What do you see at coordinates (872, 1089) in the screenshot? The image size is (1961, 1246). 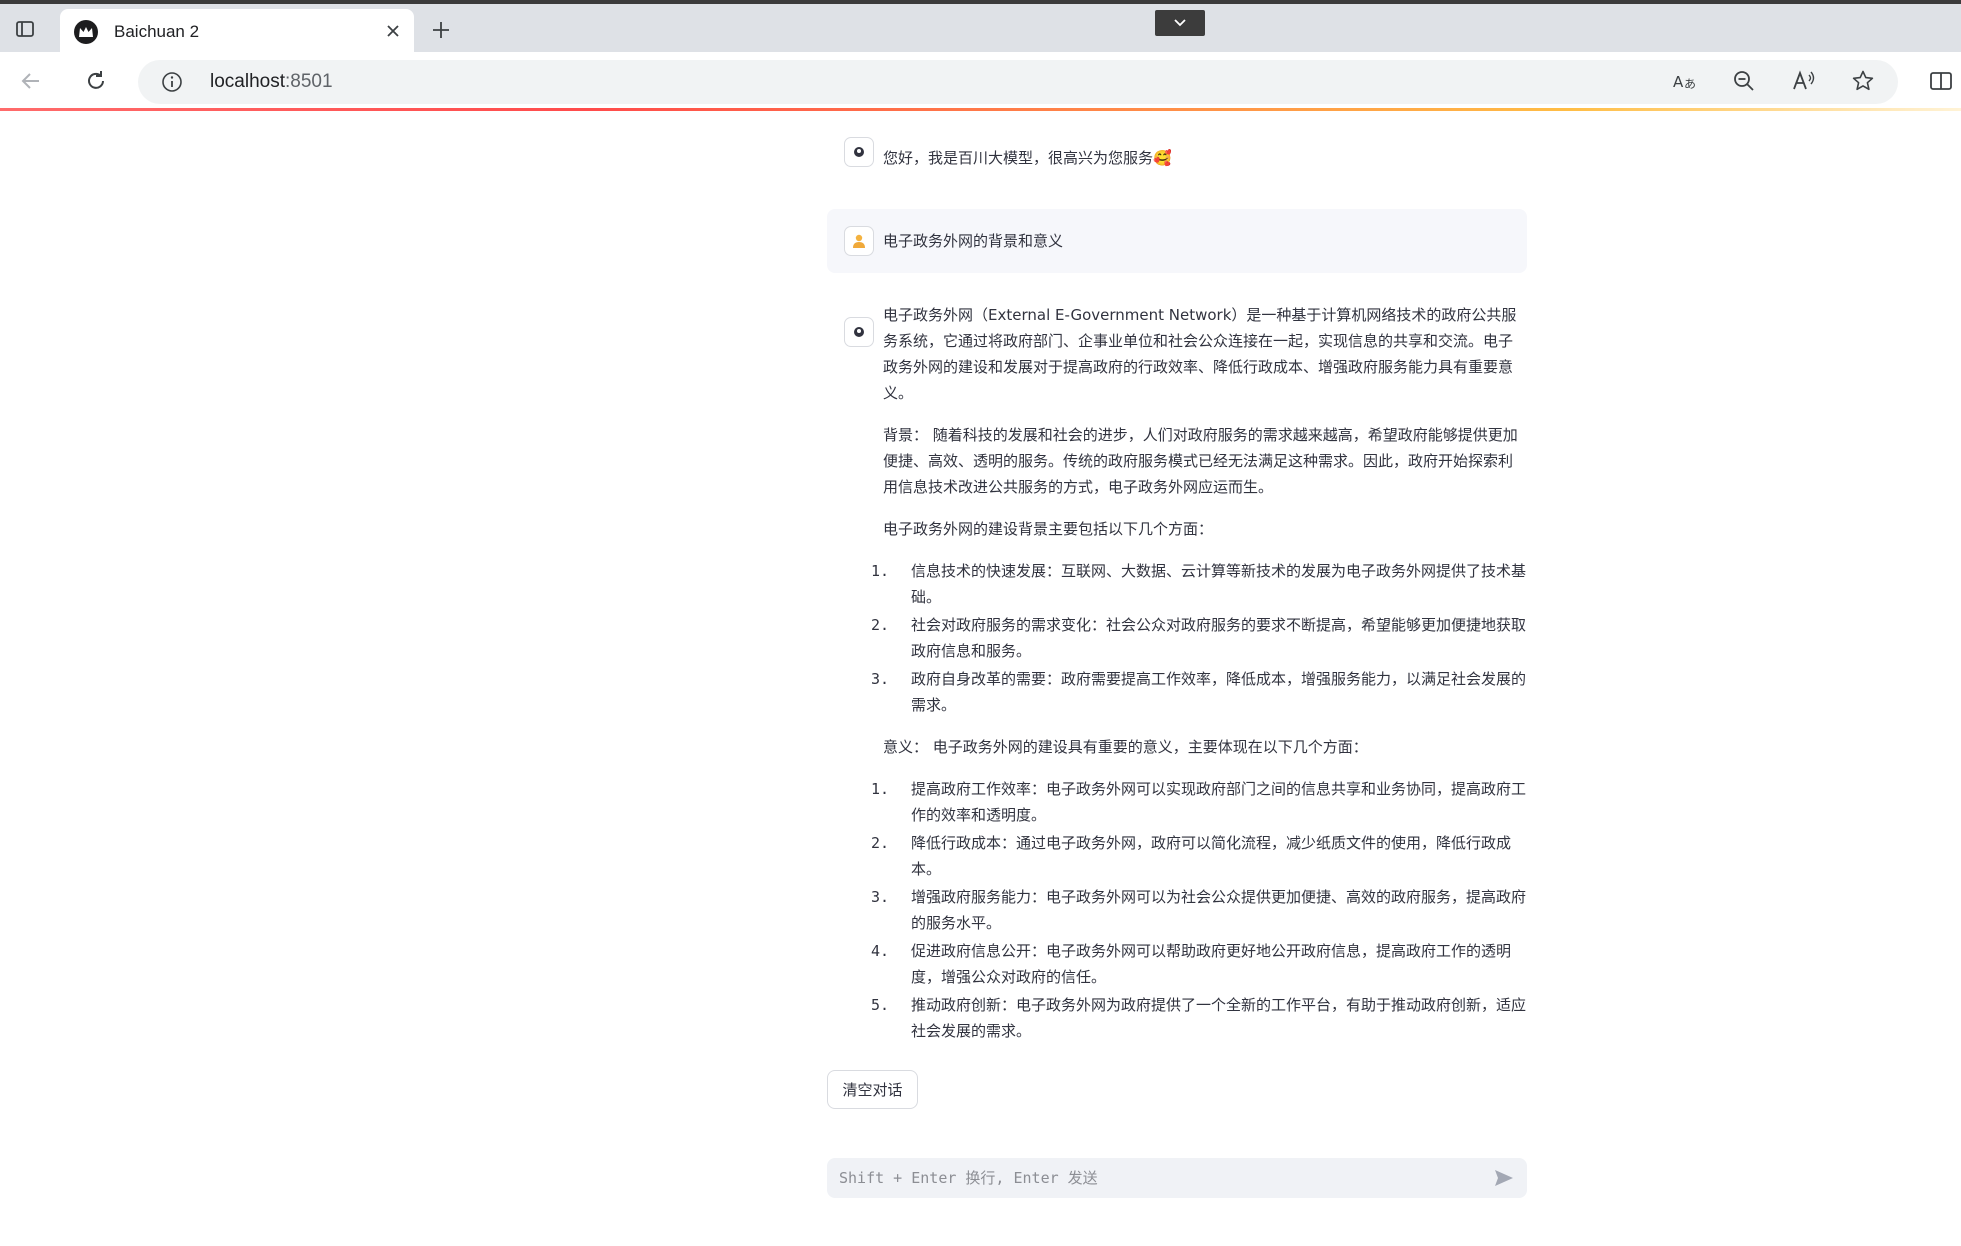 I see `clear-chat-button: 清空对话` at bounding box center [872, 1089].